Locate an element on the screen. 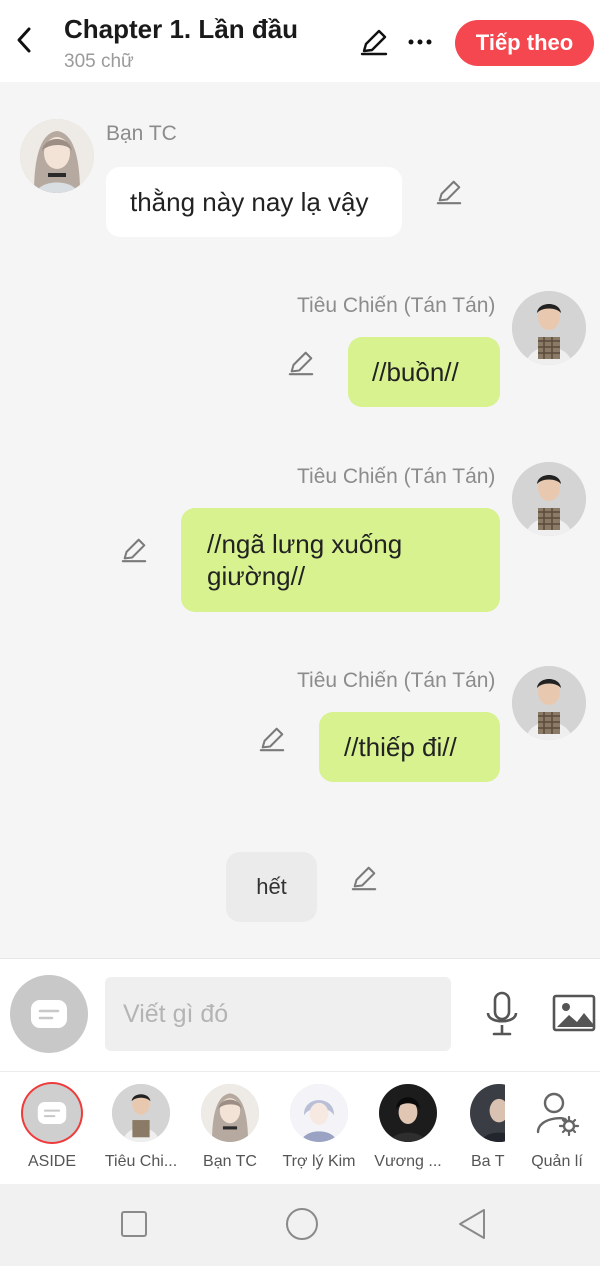 The width and height of the screenshot is (600, 1266). recents-button is located at coordinates (134, 1224).